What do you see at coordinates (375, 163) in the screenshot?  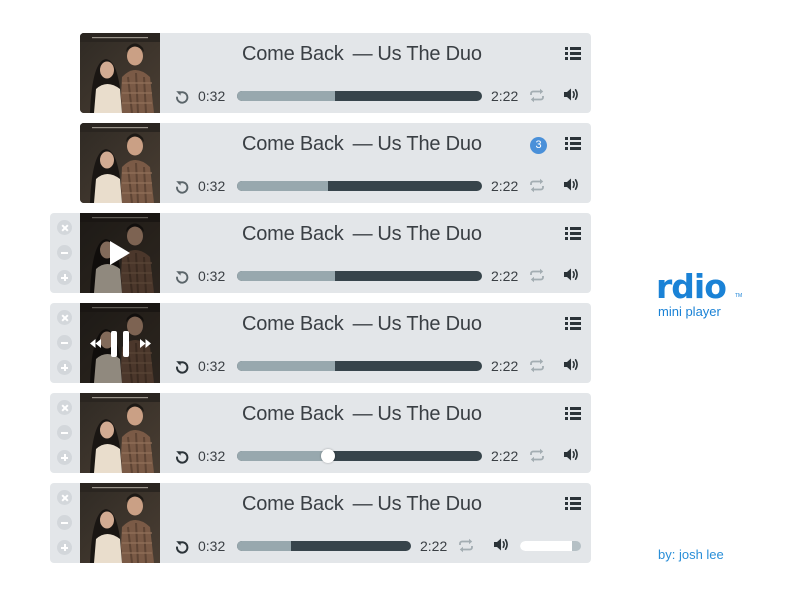 I see `player-info: Come Back — Us The Duo 3 0:32 2:22` at bounding box center [375, 163].